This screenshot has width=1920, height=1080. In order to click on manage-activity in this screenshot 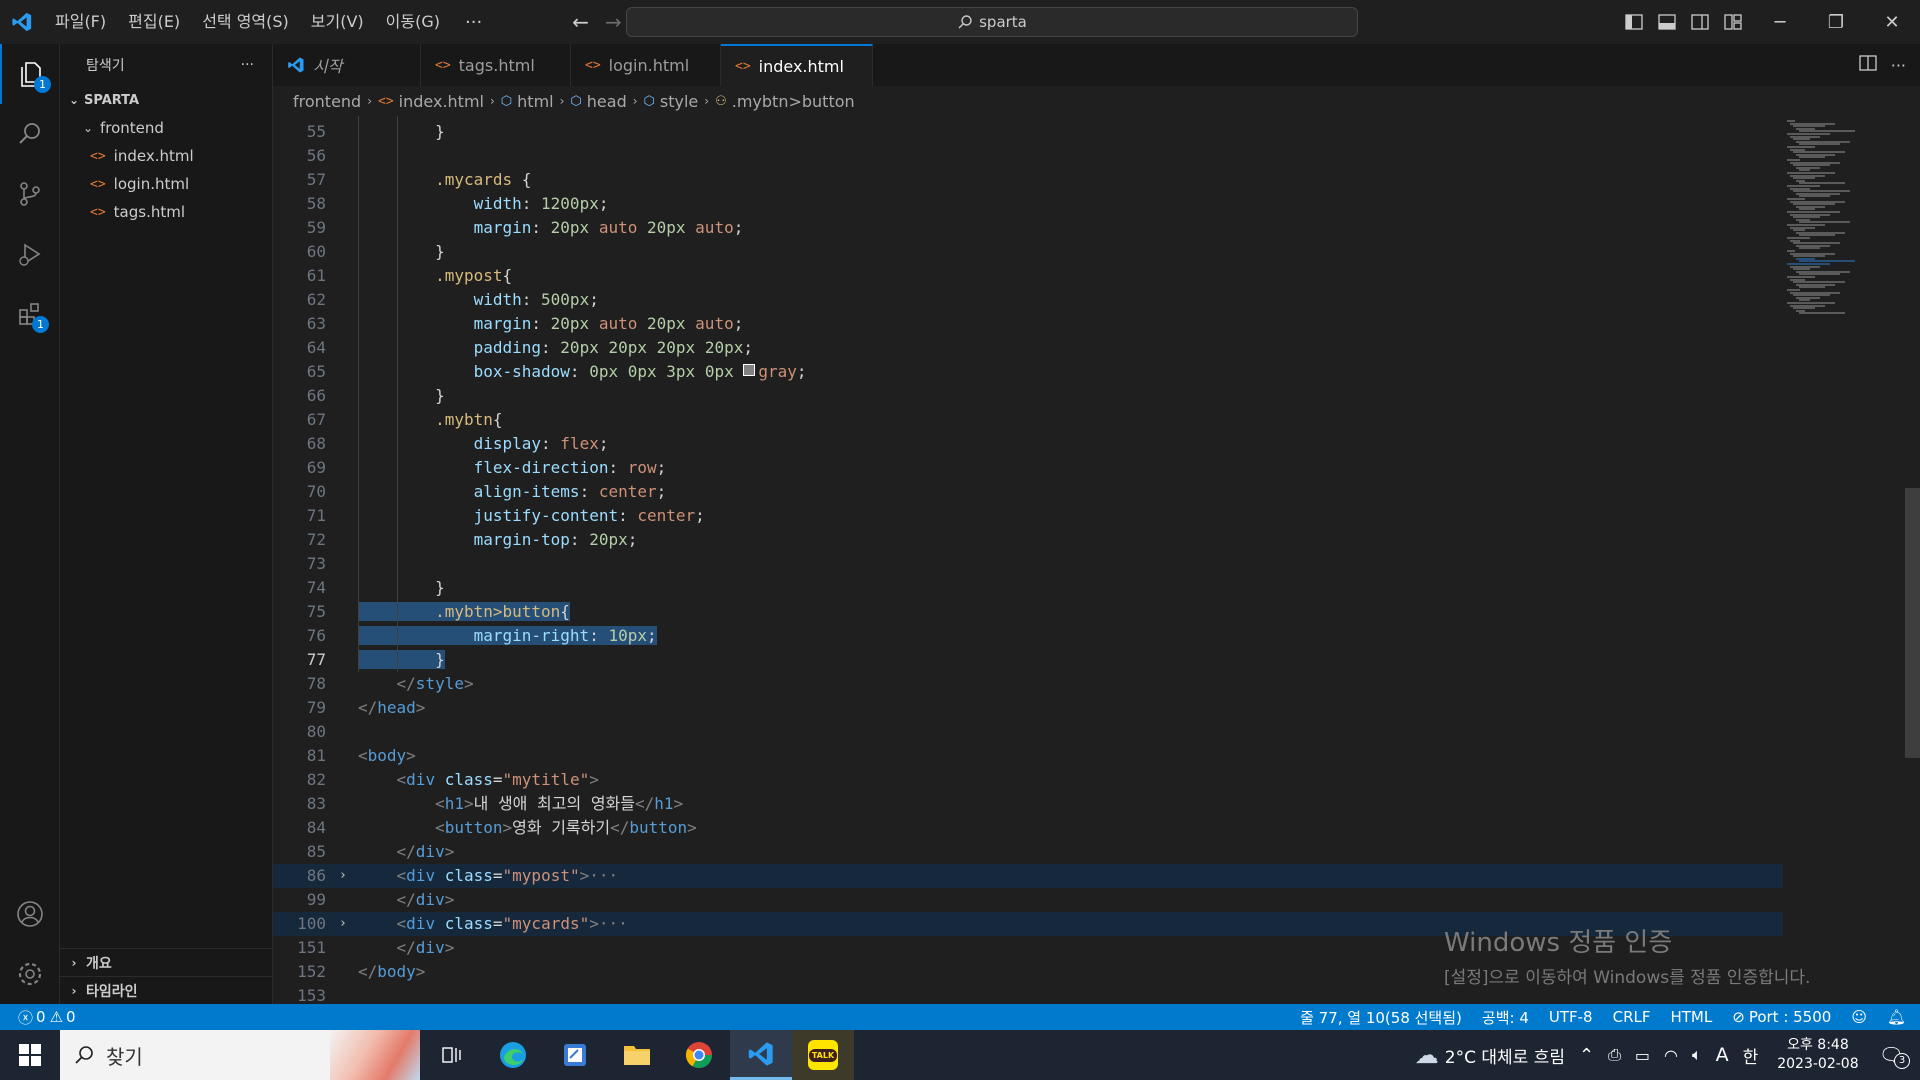, I will do `click(30, 974)`.